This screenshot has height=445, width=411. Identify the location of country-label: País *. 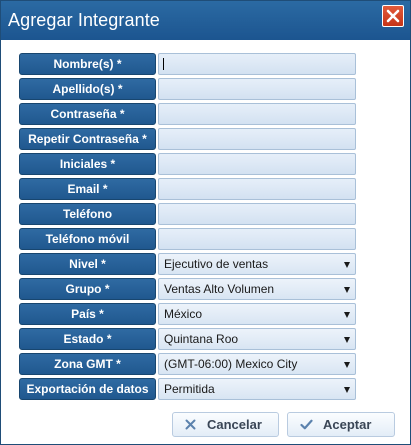
(87, 314).